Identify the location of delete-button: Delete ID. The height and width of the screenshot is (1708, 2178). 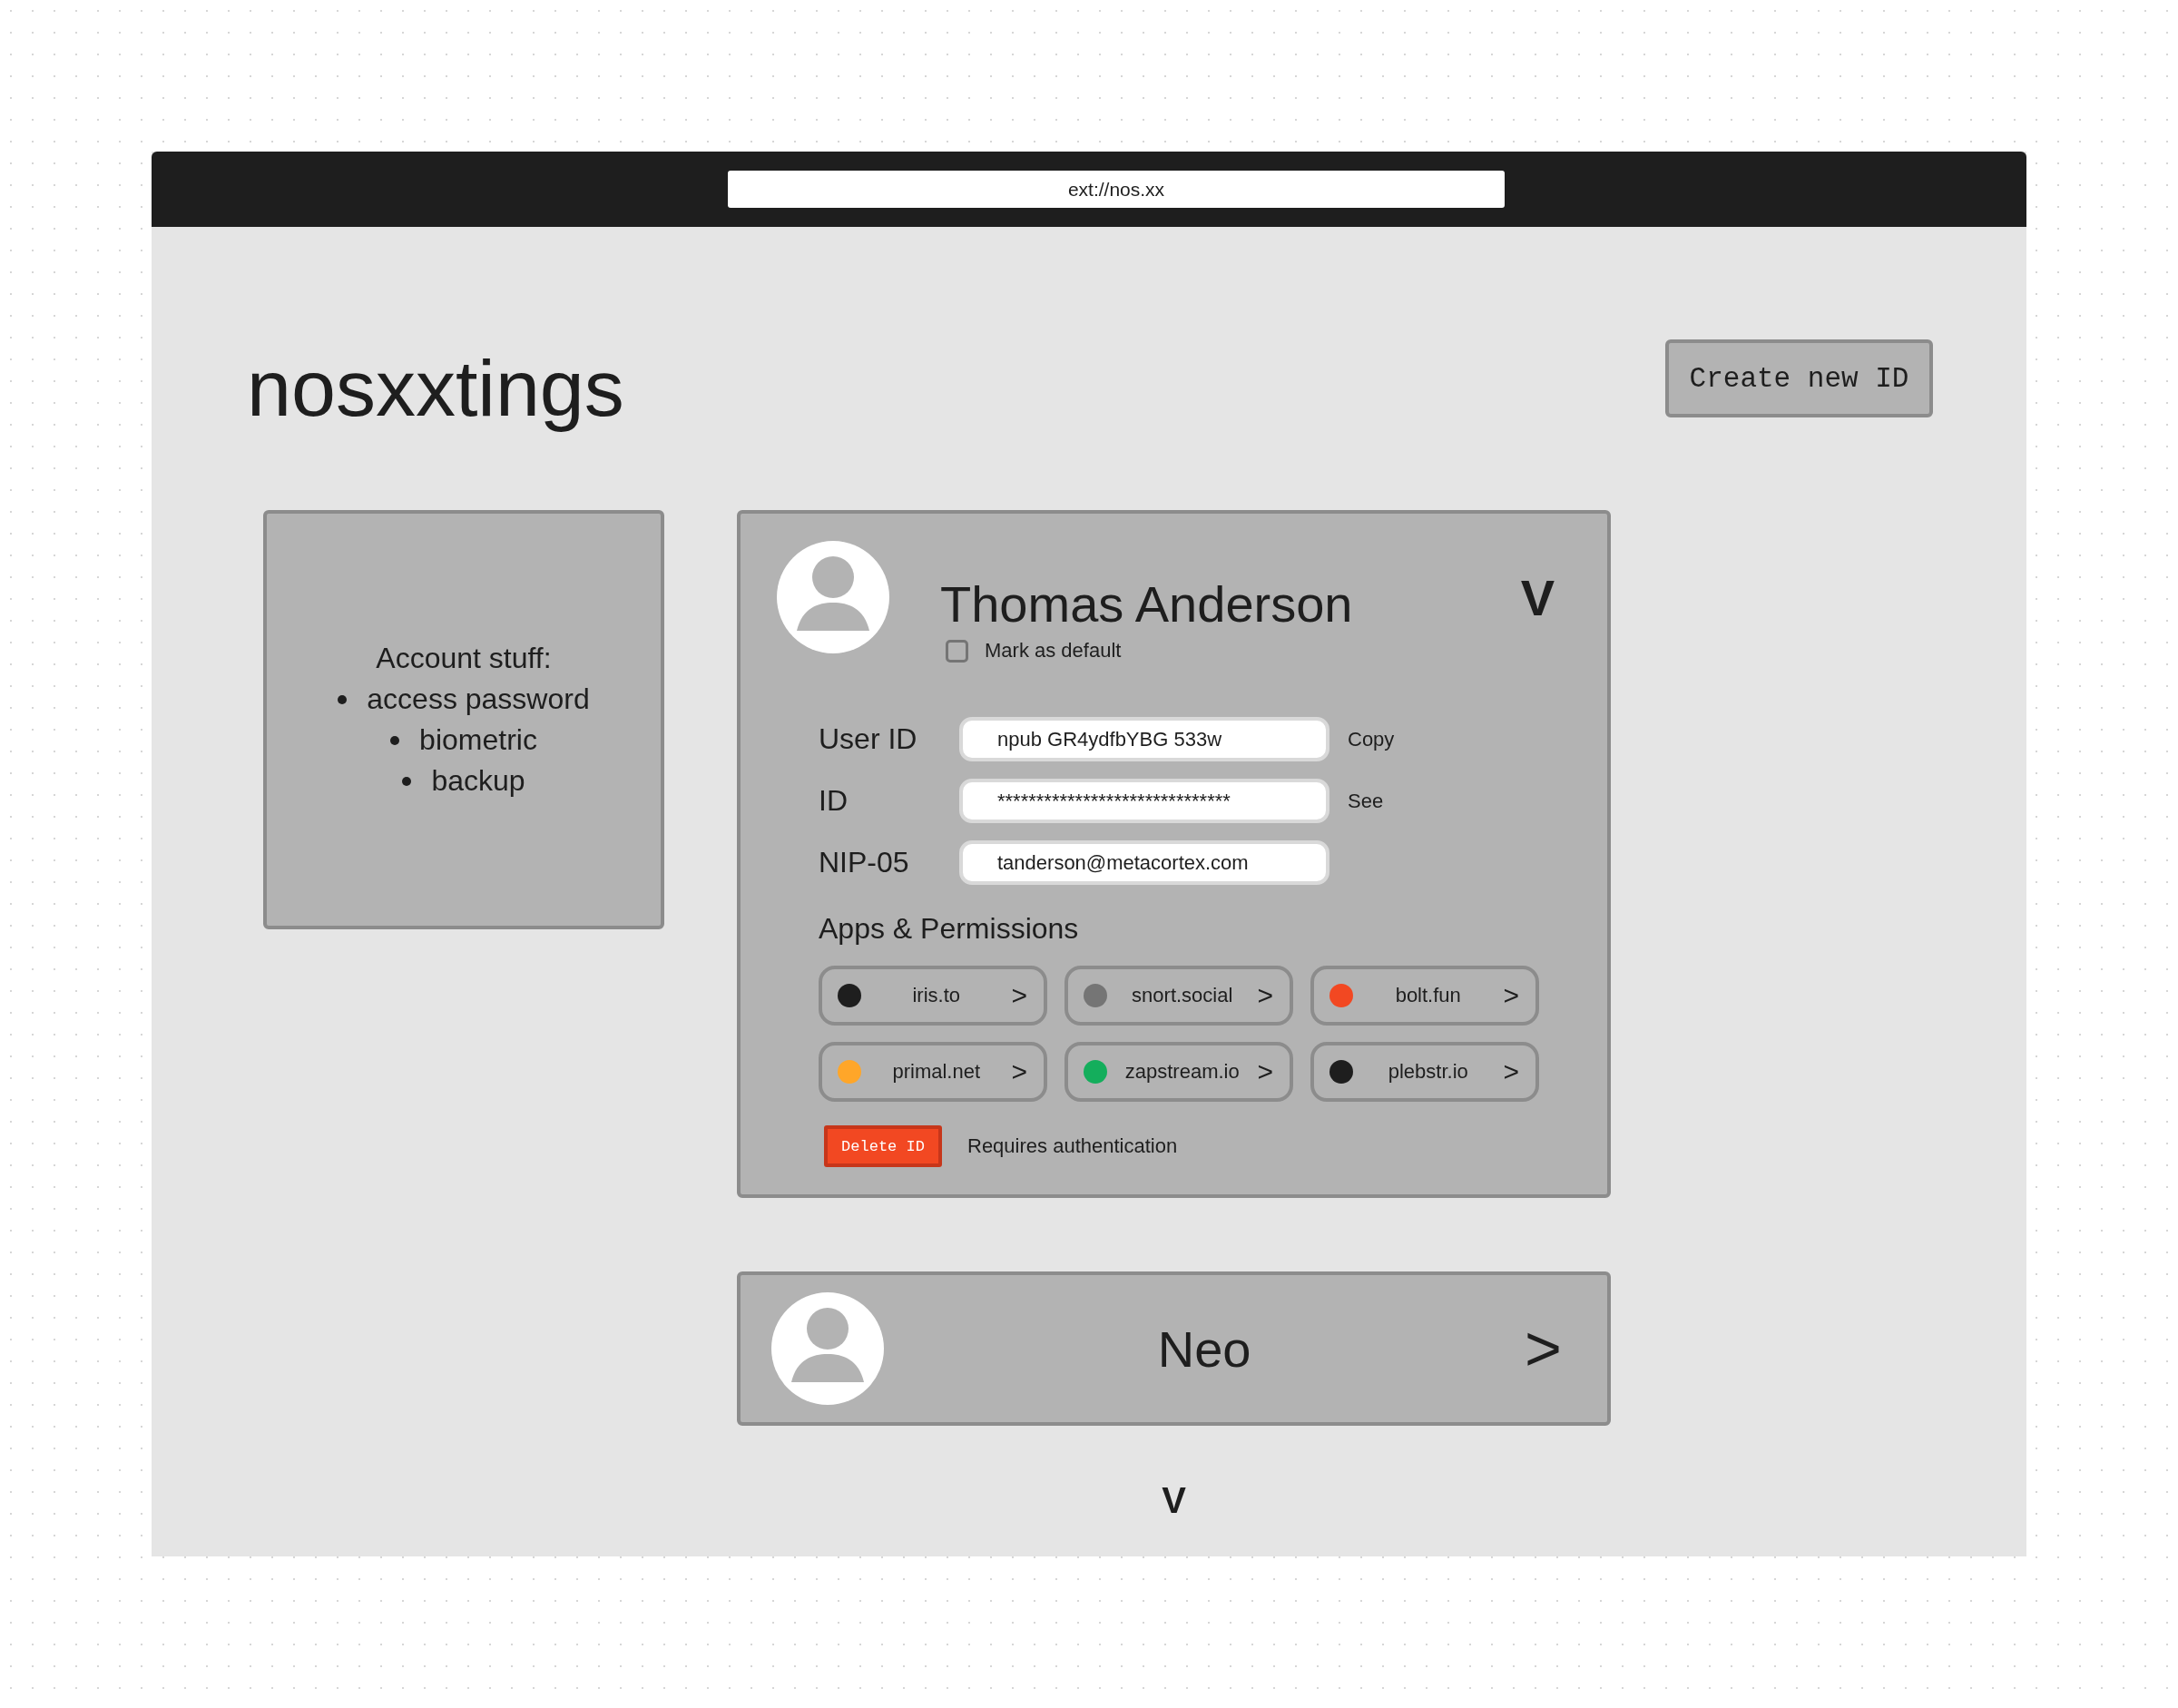
(883, 1146).